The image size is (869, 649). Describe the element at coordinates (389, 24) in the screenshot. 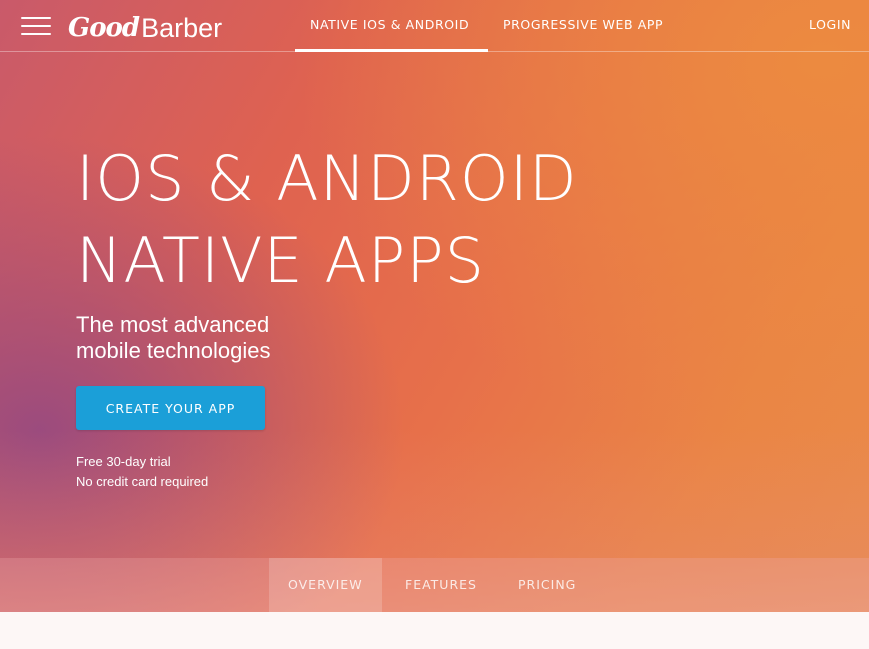

I see `nav-native-ios-android: NATIVE IOS & ANDROID` at that location.